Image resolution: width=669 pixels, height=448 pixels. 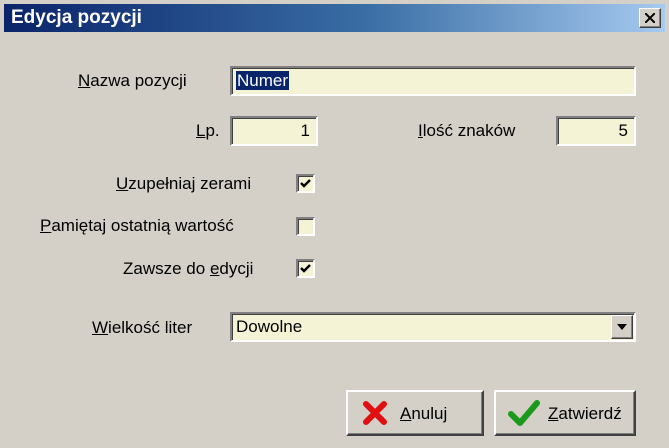 What do you see at coordinates (263, 80) in the screenshot?
I see `name-value: Numer` at bounding box center [263, 80].